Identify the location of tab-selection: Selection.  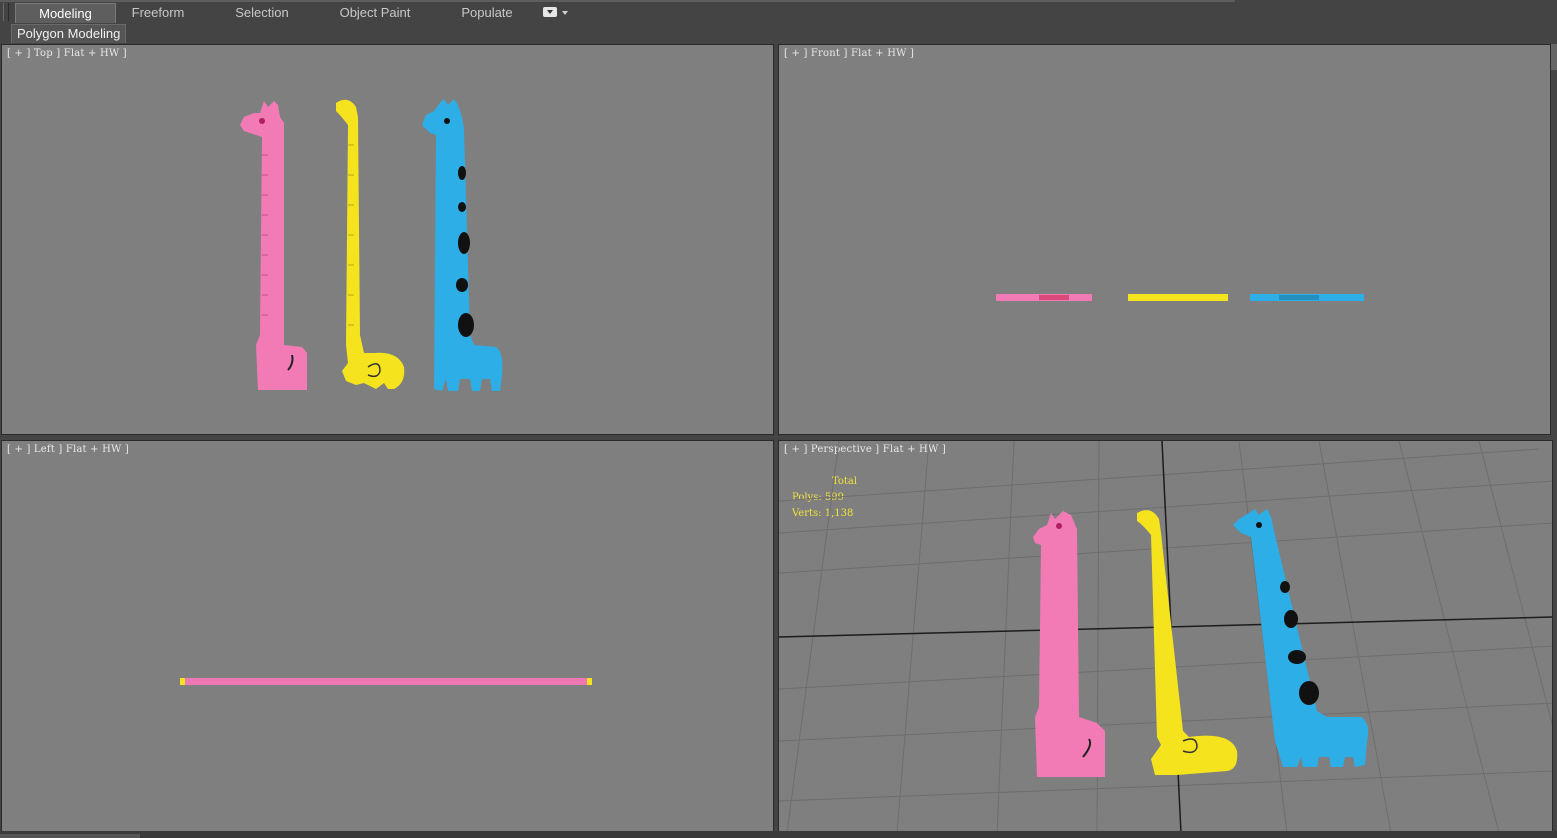
(262, 13).